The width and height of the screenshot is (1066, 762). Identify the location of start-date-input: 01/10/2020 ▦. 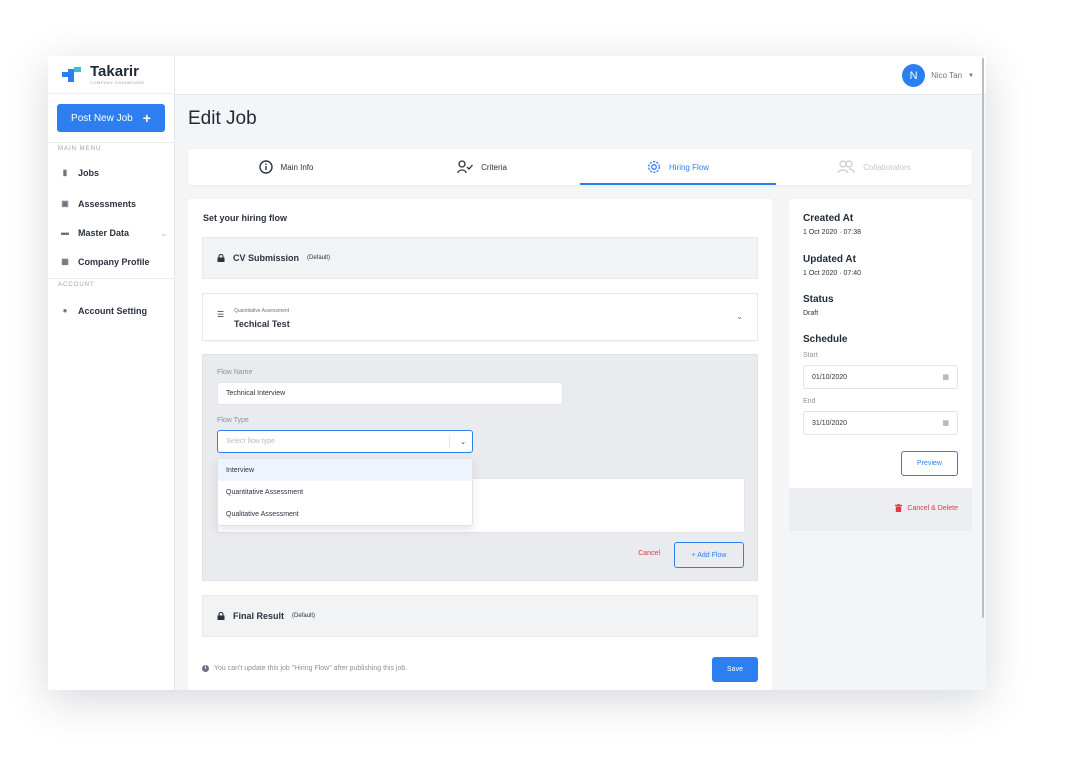
(880, 377).